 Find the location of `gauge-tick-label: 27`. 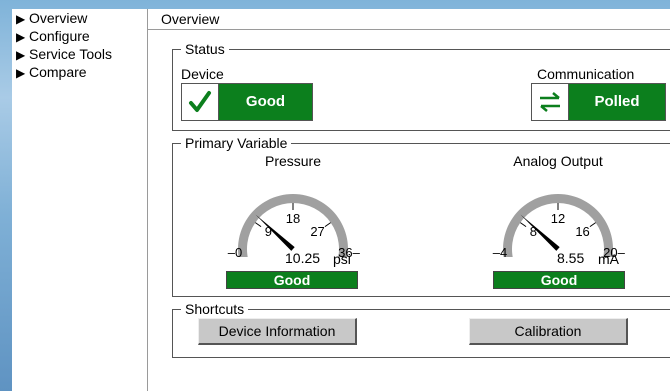

gauge-tick-label: 27 is located at coordinates (317, 231).